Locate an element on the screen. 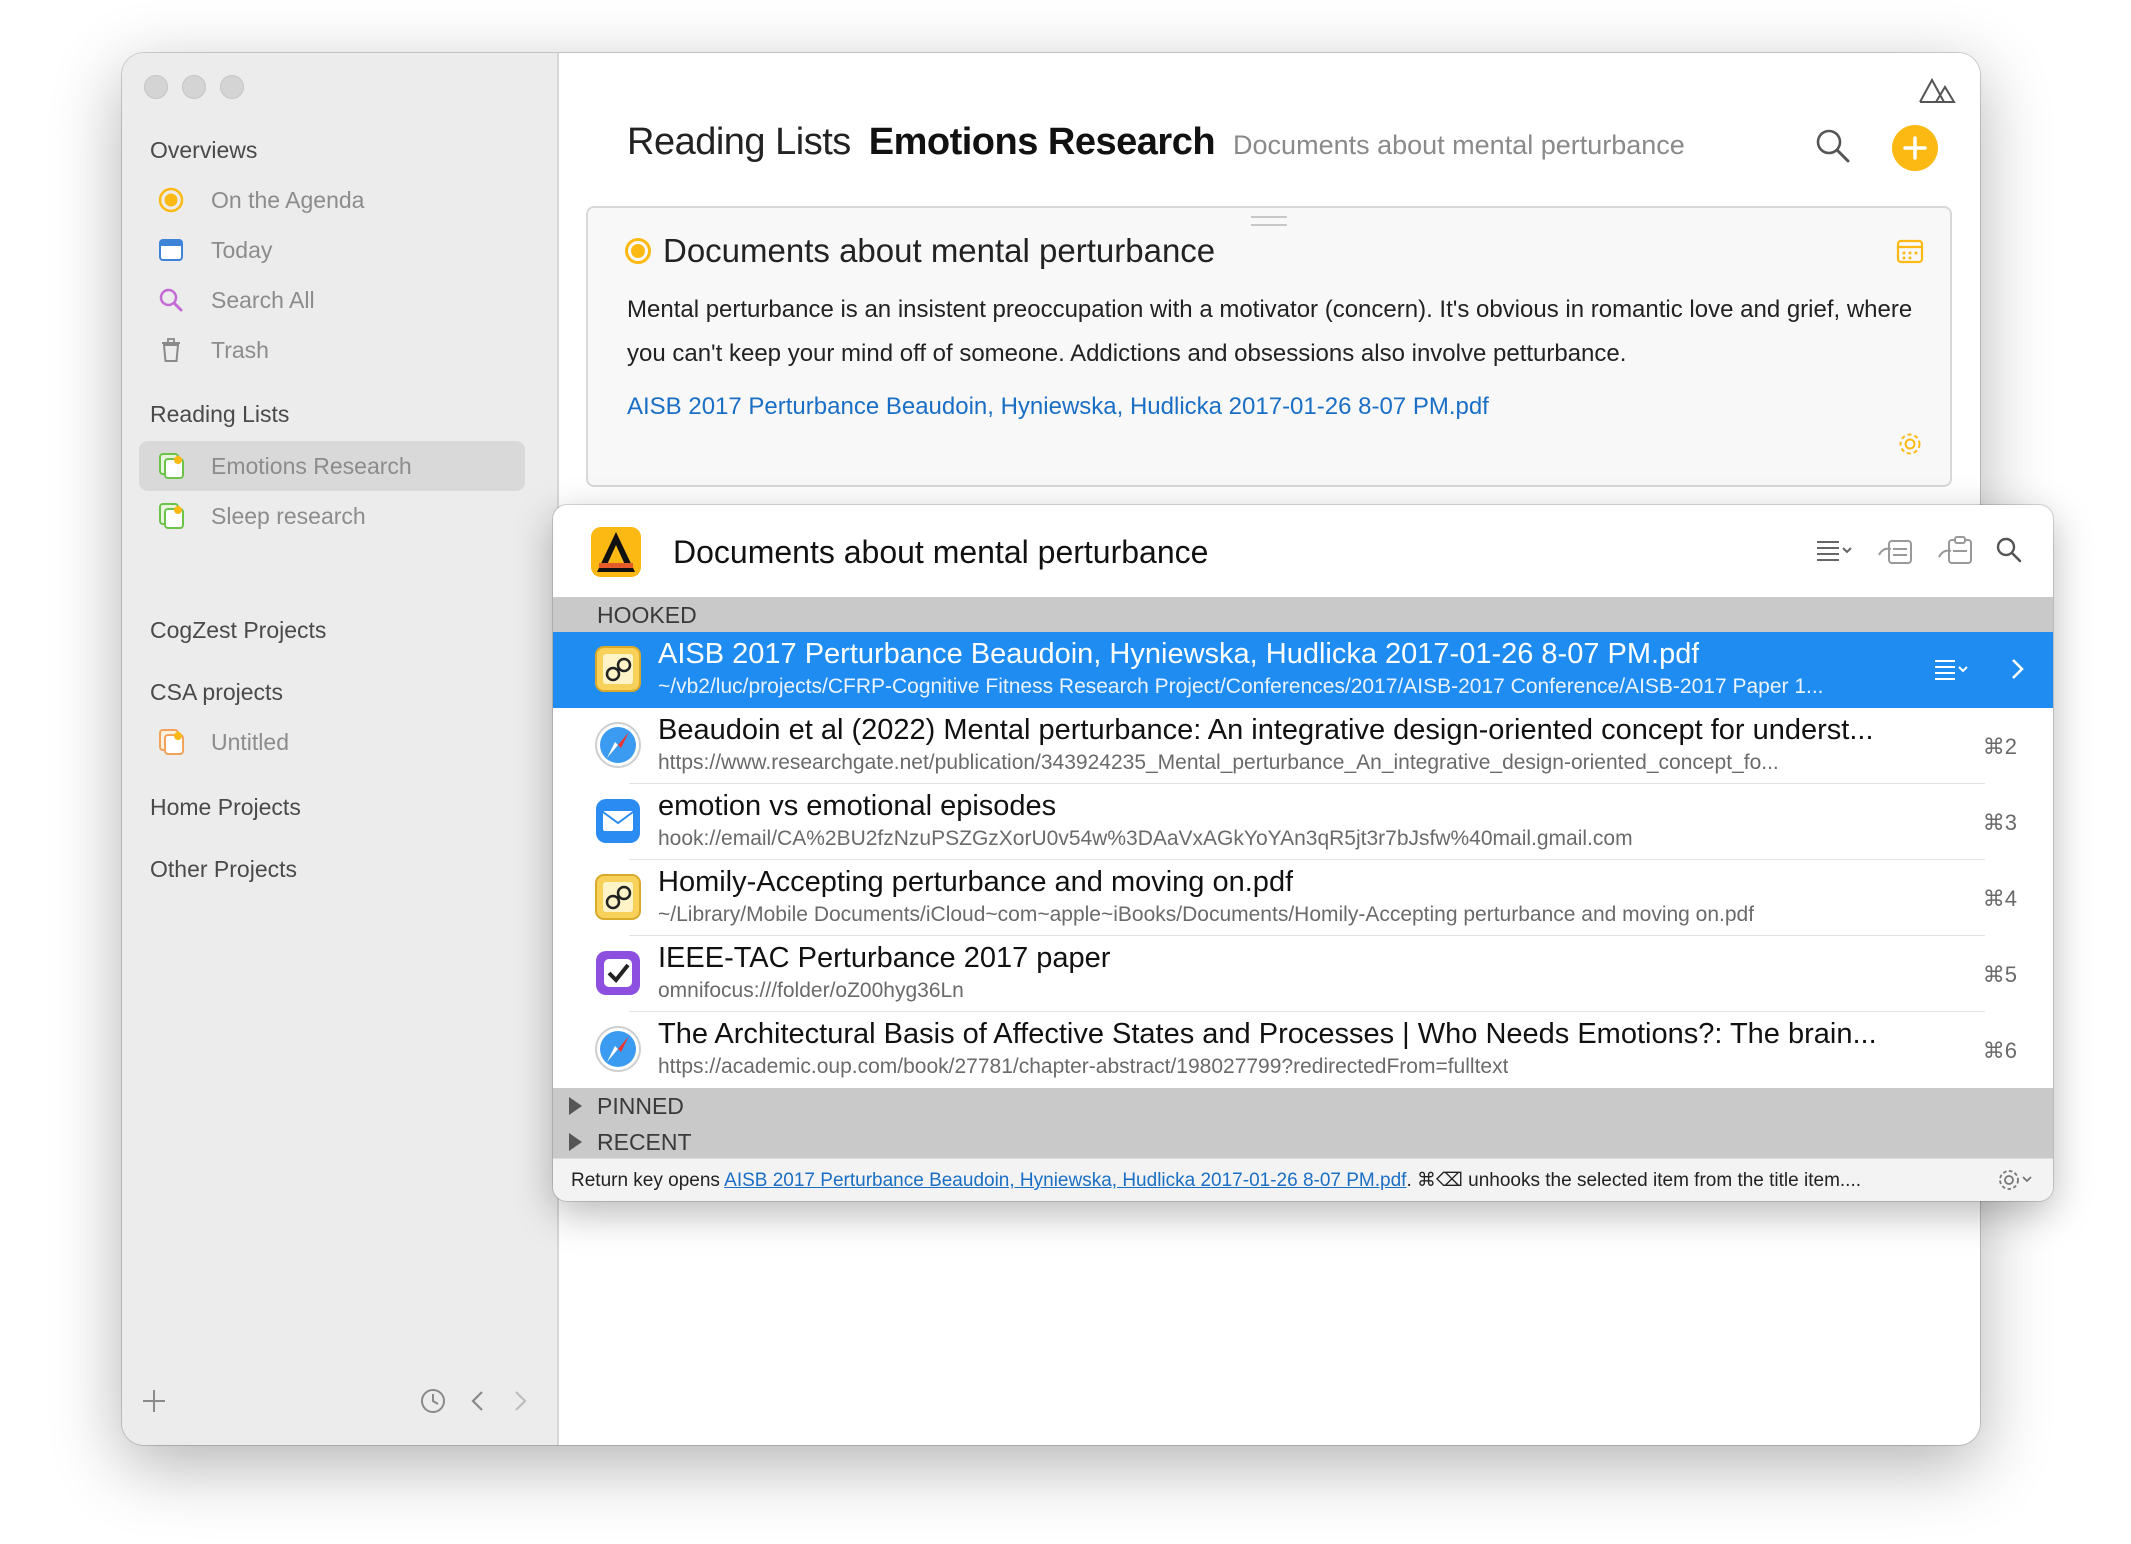  copy-link-icon is located at coordinates (1895, 552).